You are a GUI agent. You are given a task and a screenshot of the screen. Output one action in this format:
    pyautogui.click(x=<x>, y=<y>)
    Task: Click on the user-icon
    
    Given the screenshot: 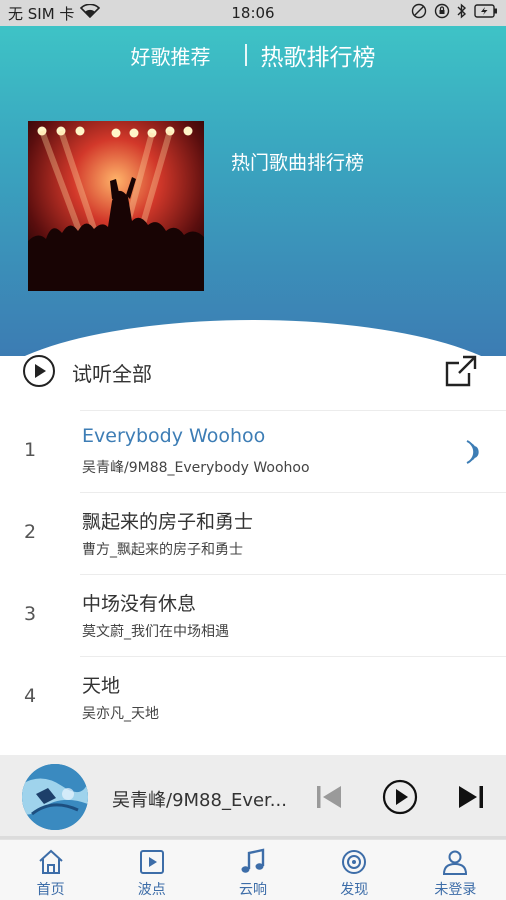 What is the action you would take?
    pyautogui.click(x=455, y=862)
    